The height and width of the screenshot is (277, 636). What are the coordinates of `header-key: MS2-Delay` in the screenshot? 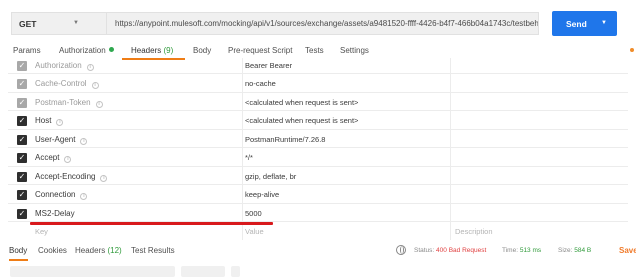 It's located at (55, 213).